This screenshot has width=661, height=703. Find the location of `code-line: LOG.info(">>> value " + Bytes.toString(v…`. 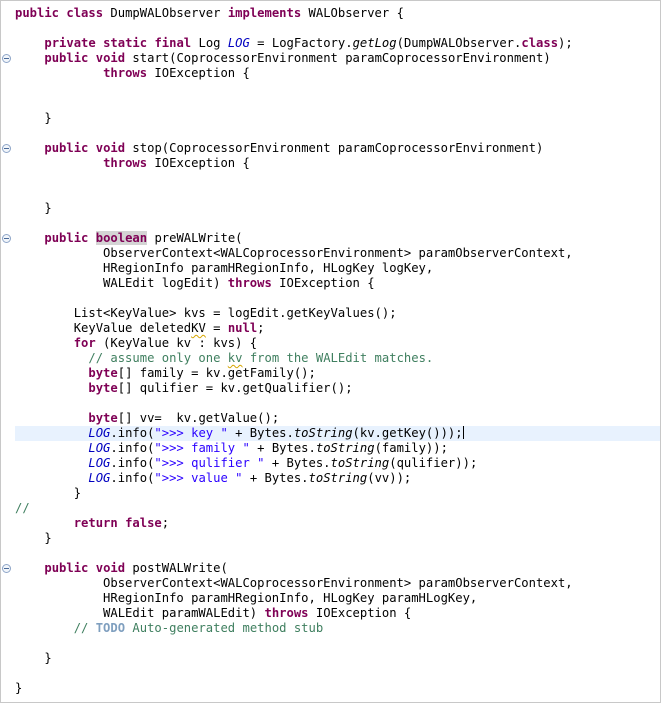

code-line: LOG.info(">>> value " + Bytes.toString(v… is located at coordinates (337, 478).